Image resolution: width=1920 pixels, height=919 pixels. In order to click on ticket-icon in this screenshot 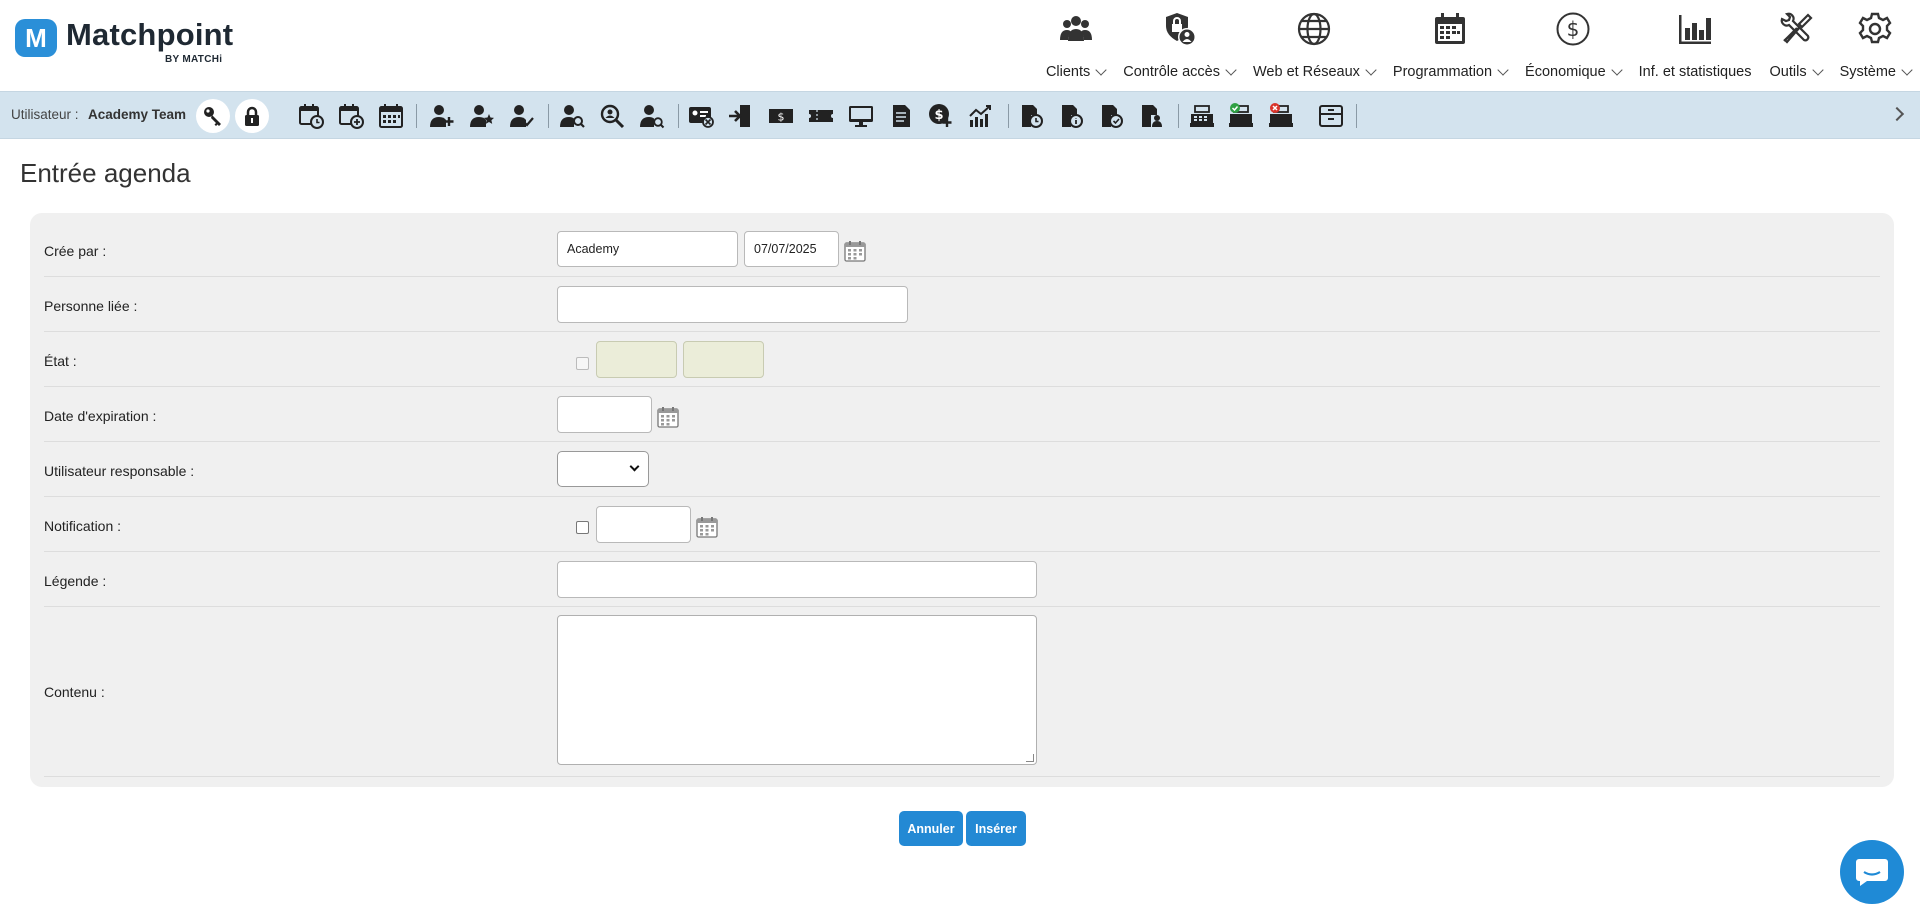, I will do `click(821, 116)`.